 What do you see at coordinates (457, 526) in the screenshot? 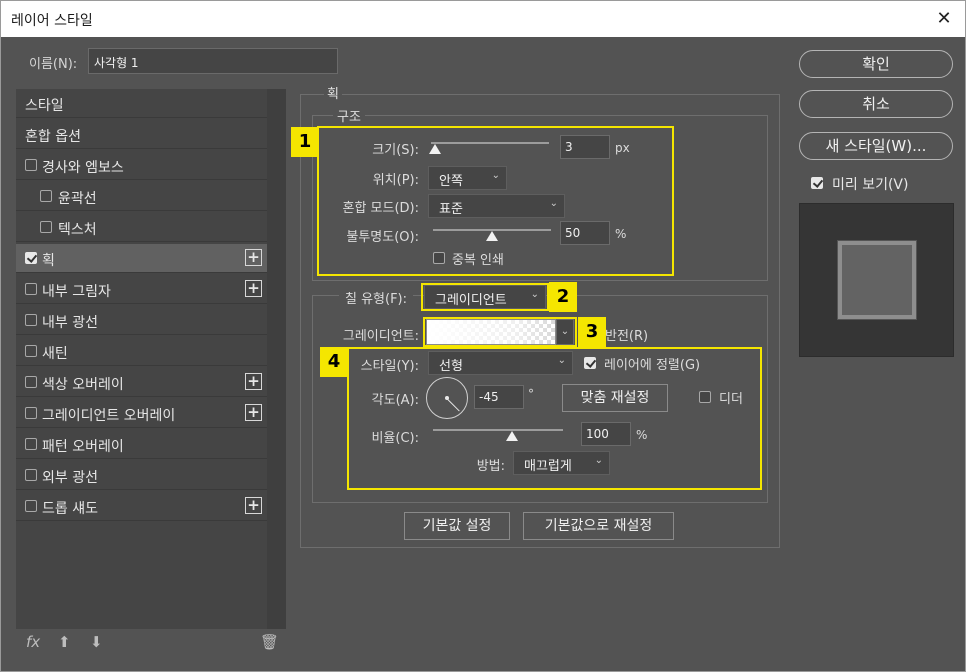
I see `make-default-button: 기본값 설정` at bounding box center [457, 526].